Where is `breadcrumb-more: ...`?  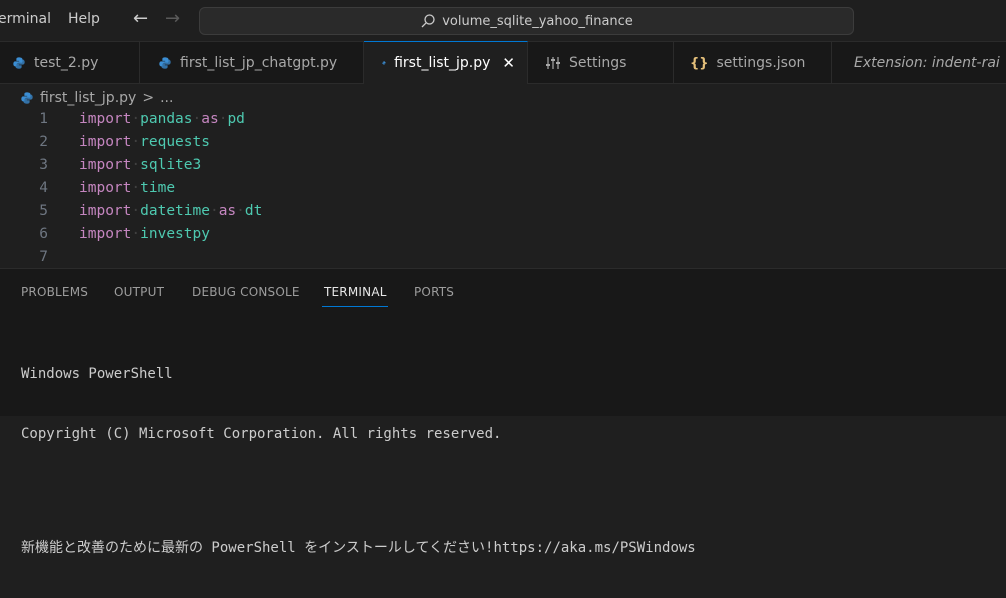
breadcrumb-more: ... is located at coordinates (166, 98).